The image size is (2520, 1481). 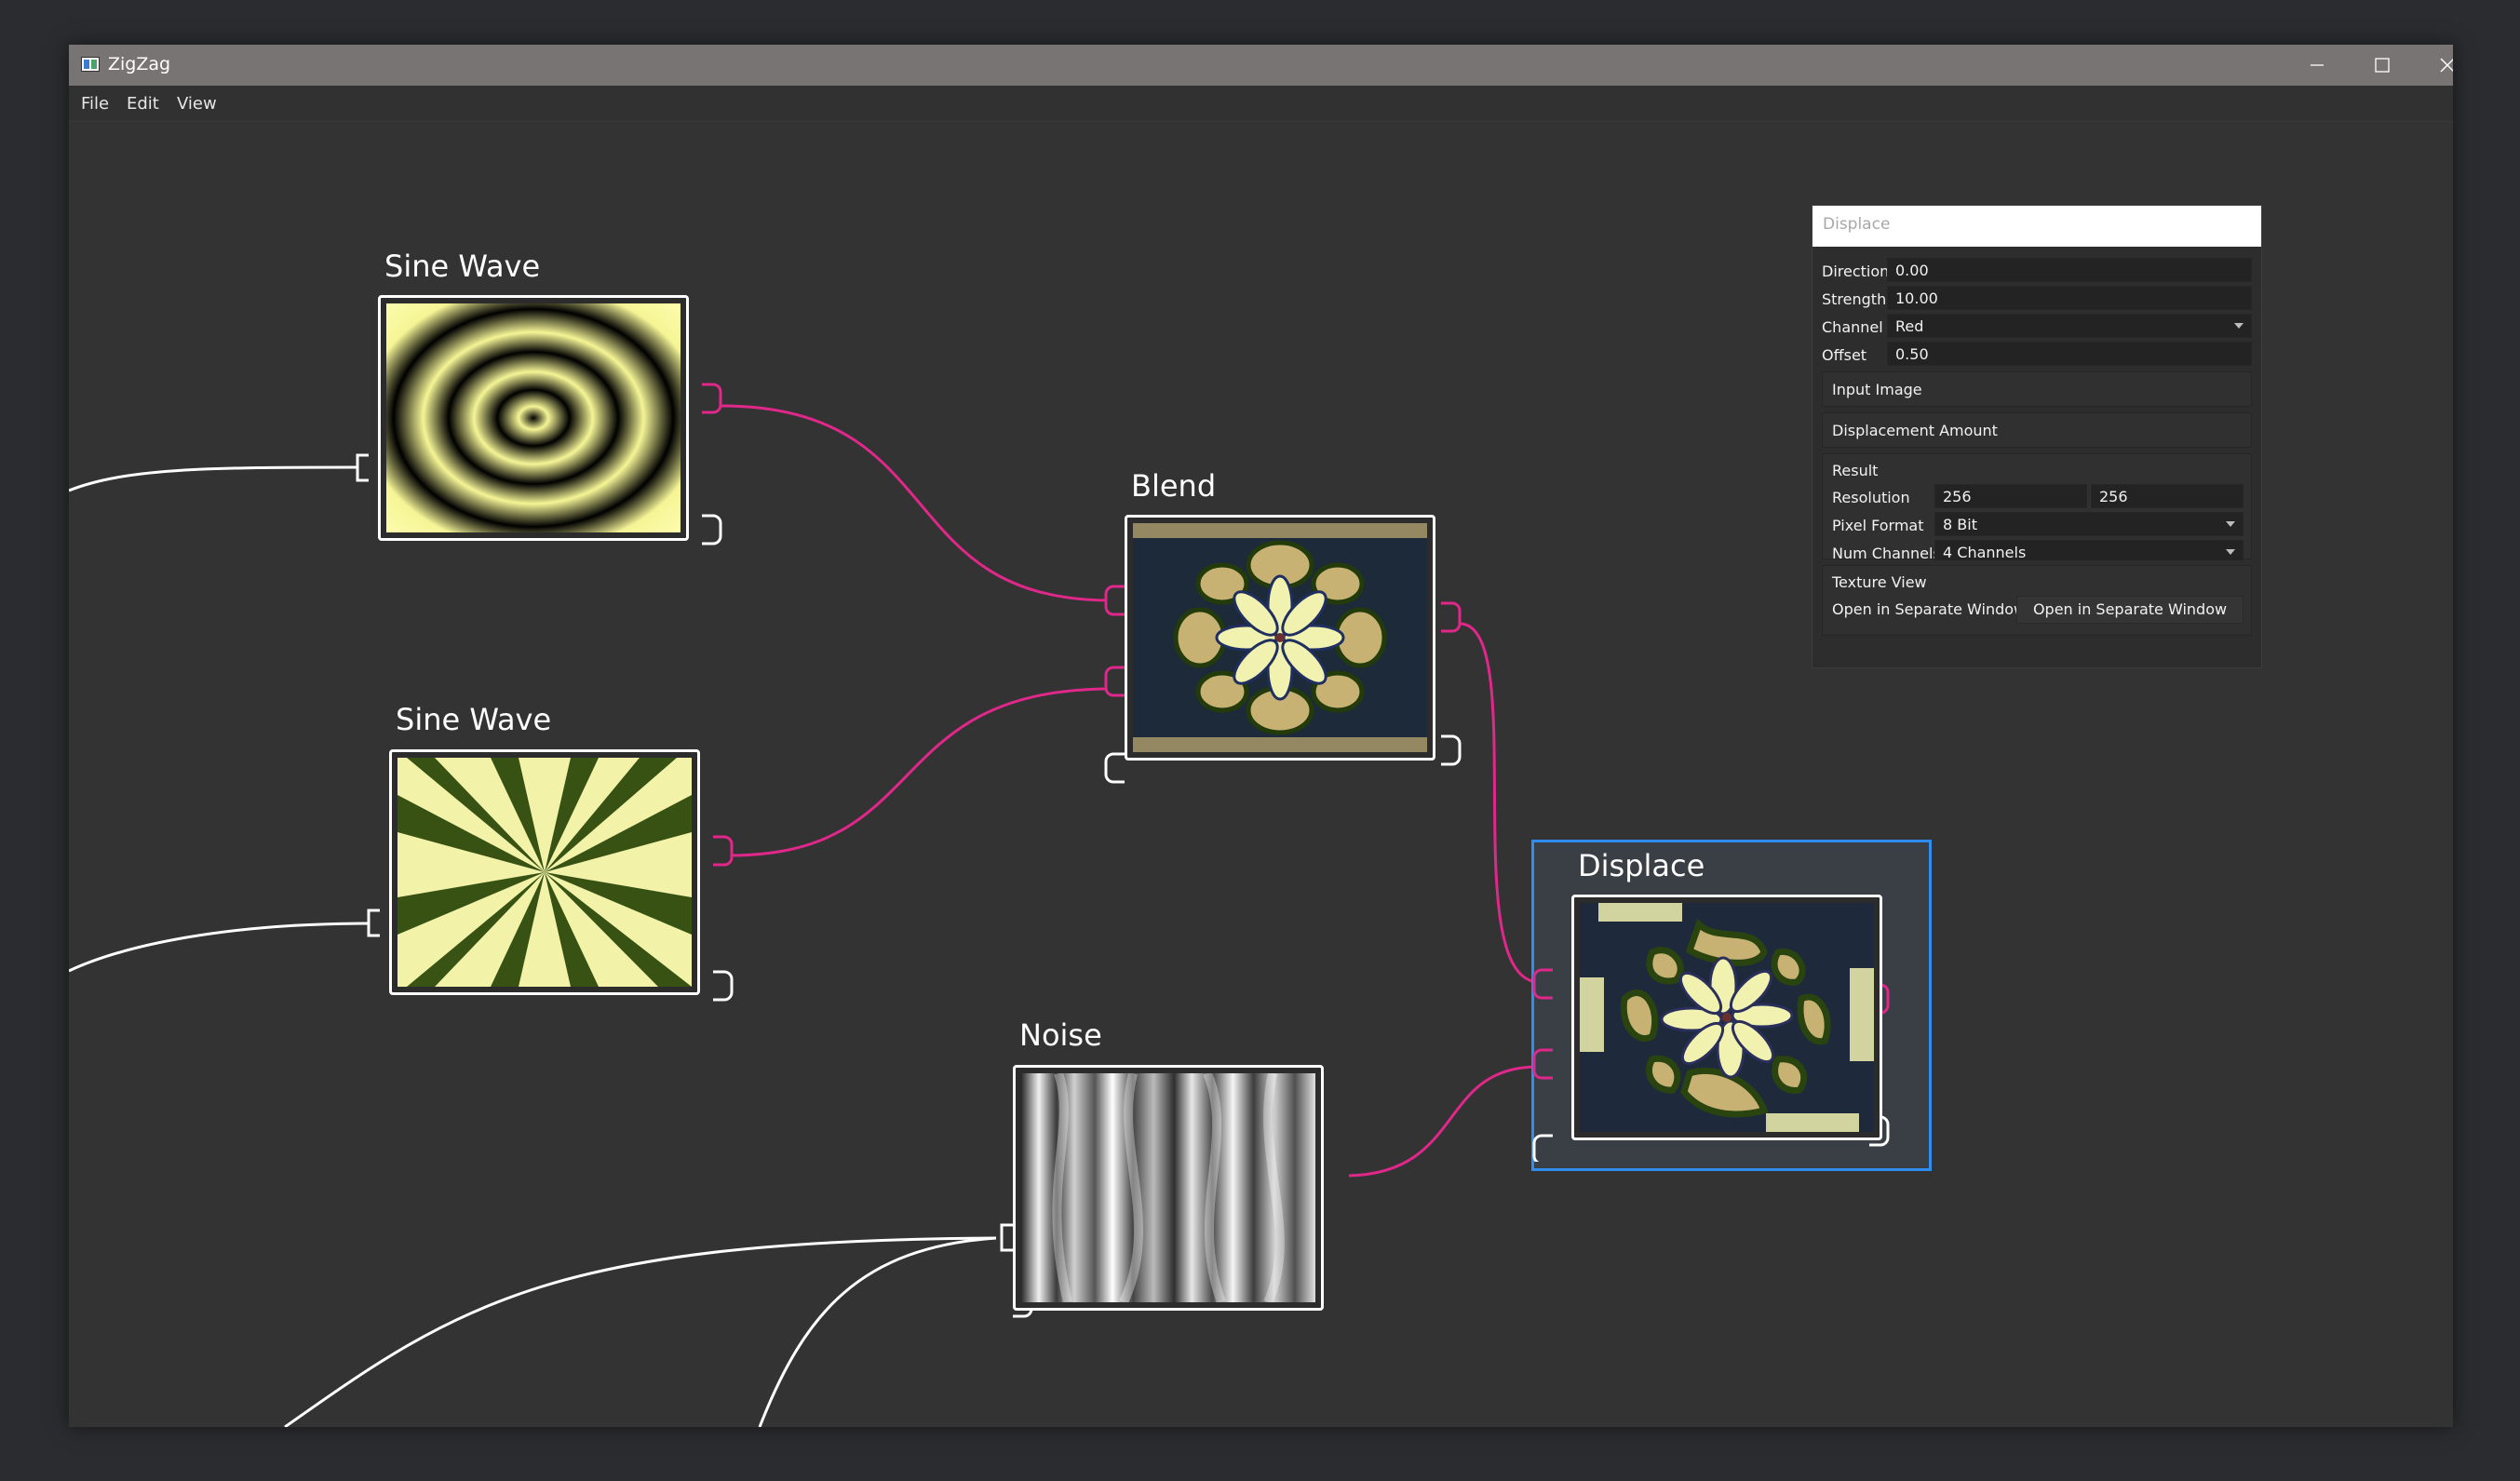 What do you see at coordinates (90, 64) in the screenshot?
I see `app-icon` at bounding box center [90, 64].